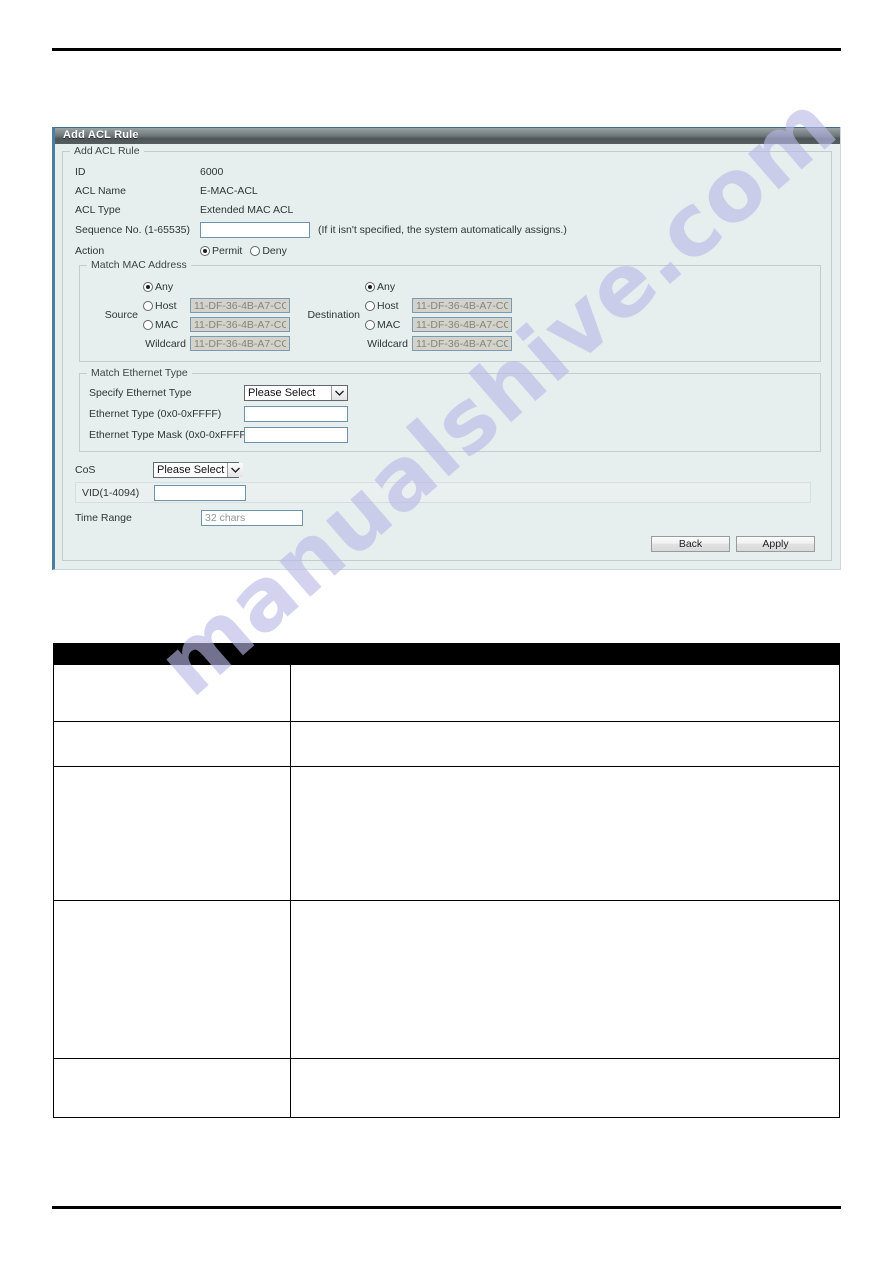 This screenshot has width=893, height=1263. Describe the element at coordinates (252, 518) in the screenshot. I see `time-range-input` at that location.